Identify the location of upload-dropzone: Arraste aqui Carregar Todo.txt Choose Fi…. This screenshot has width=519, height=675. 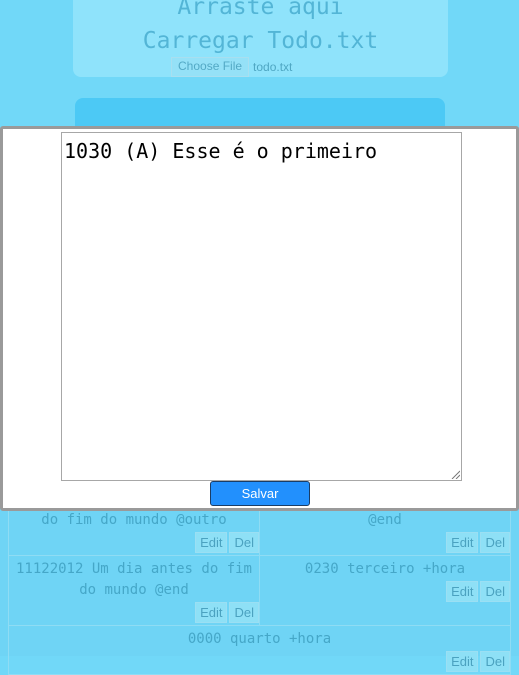
(260, 38).